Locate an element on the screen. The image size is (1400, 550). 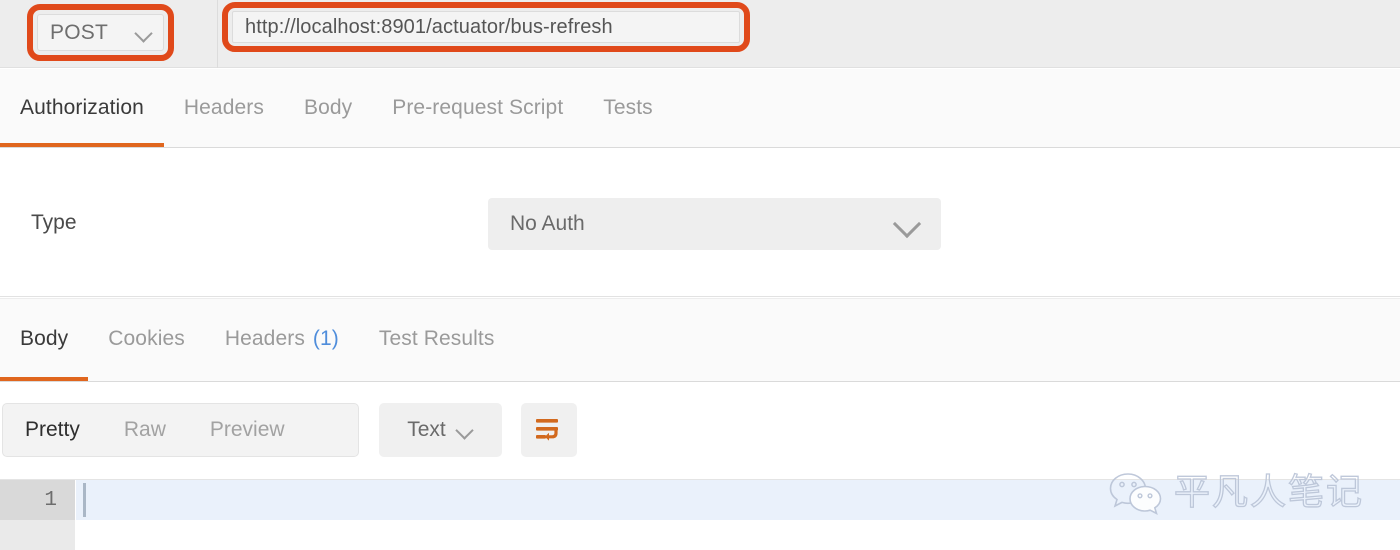
response-view-mode-group: Pretty Raw Preview is located at coordinates (180, 430).